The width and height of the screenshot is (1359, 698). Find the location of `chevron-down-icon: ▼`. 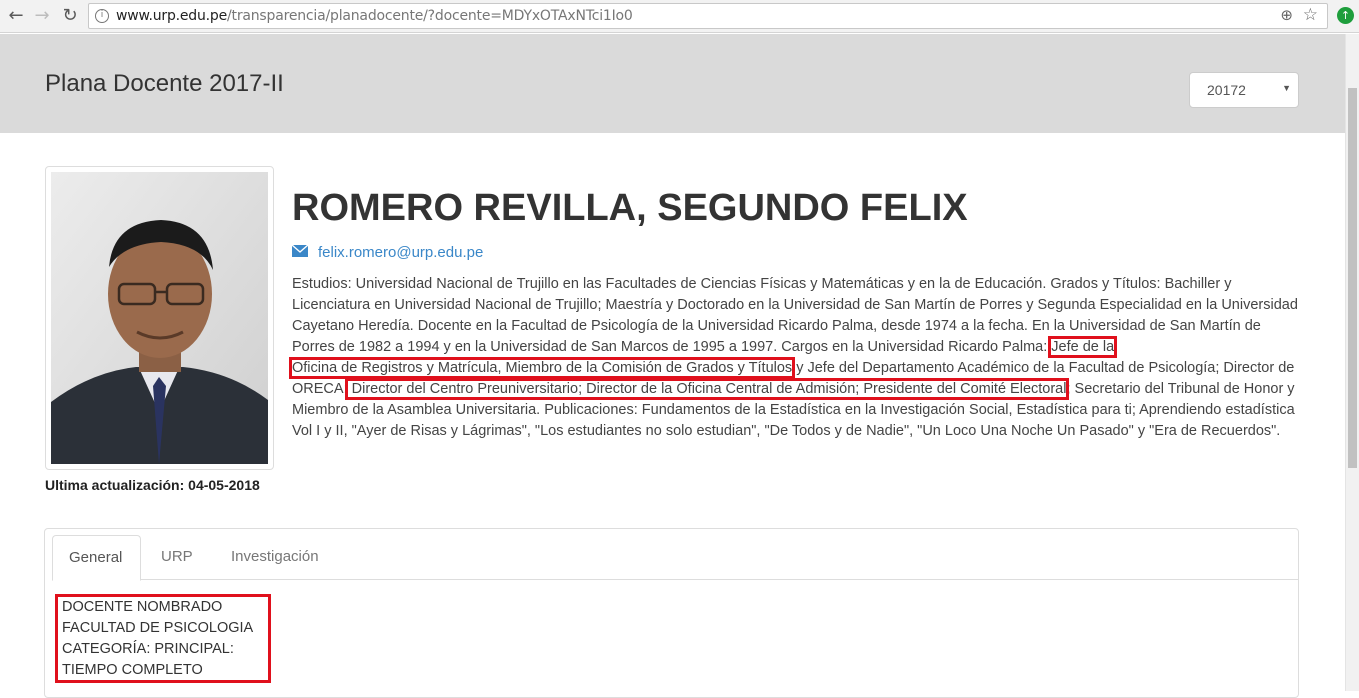

chevron-down-icon: ▼ is located at coordinates (1286, 88).